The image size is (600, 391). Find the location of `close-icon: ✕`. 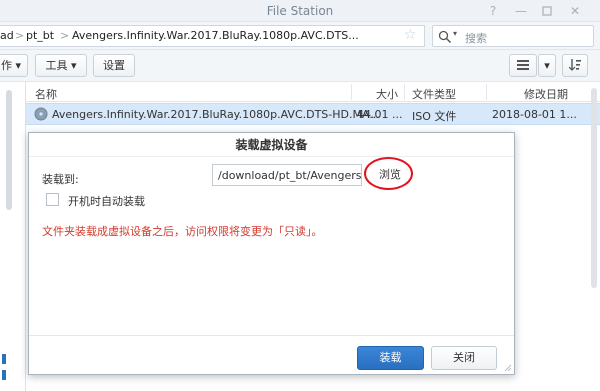

close-icon: ✕ is located at coordinates (575, 11).